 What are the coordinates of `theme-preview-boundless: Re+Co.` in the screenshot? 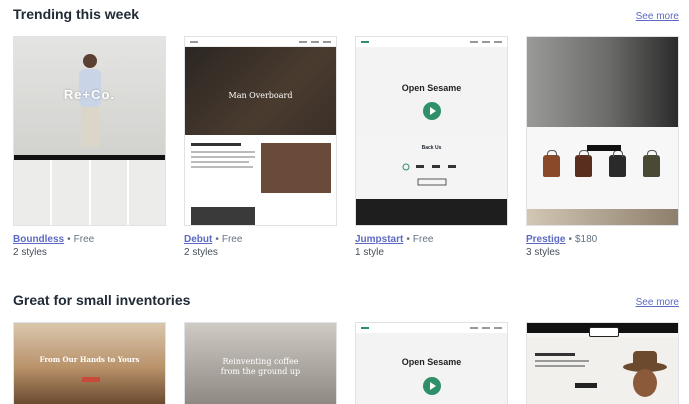 It's located at (89, 131).